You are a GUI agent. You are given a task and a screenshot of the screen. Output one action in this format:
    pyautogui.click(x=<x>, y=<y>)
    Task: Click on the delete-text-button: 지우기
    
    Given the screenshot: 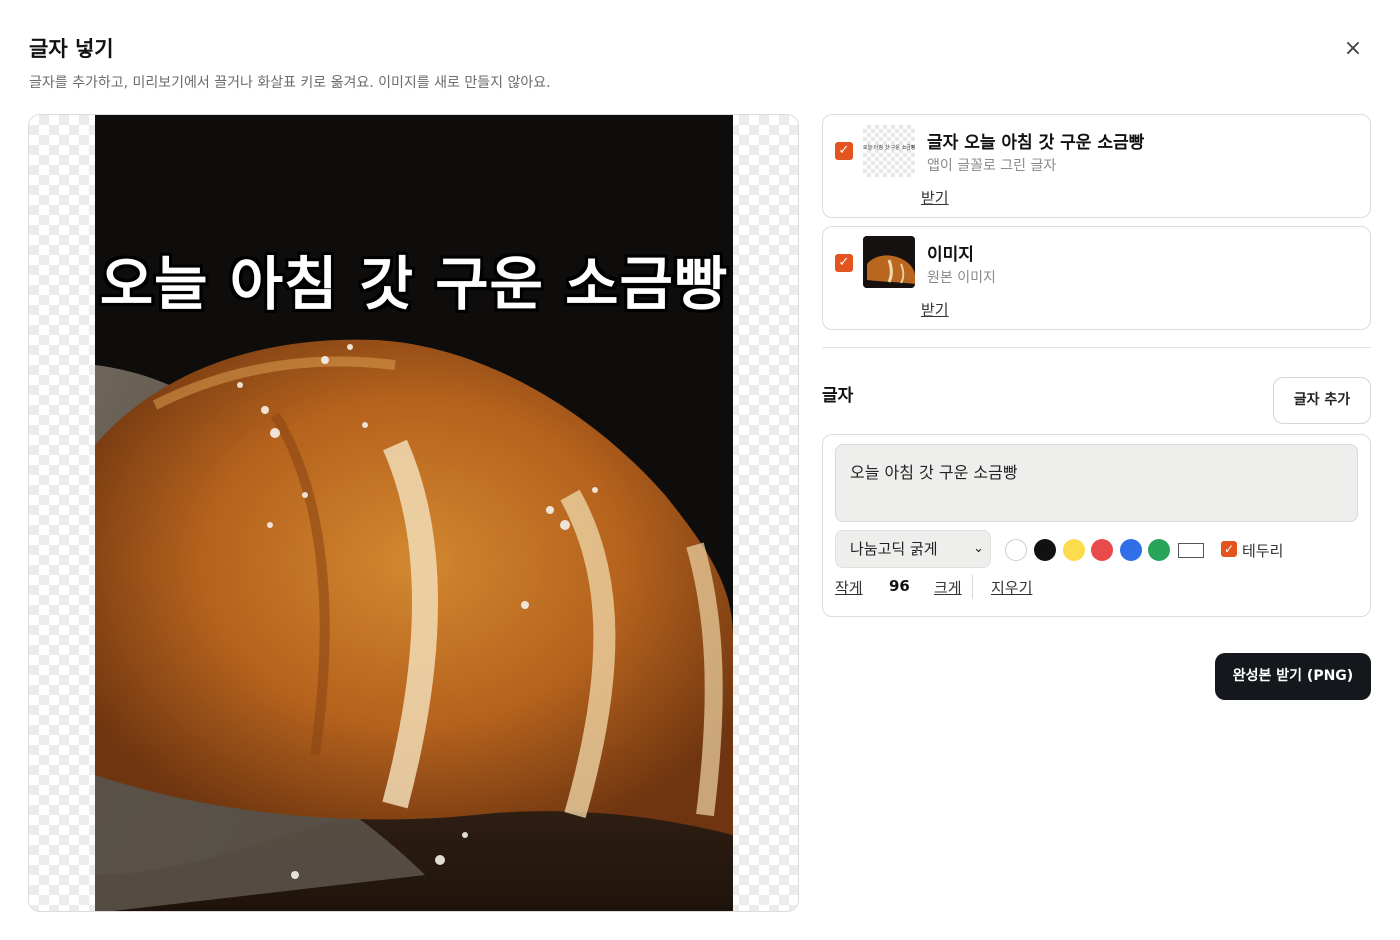 What is the action you would take?
    pyautogui.click(x=1011, y=587)
    